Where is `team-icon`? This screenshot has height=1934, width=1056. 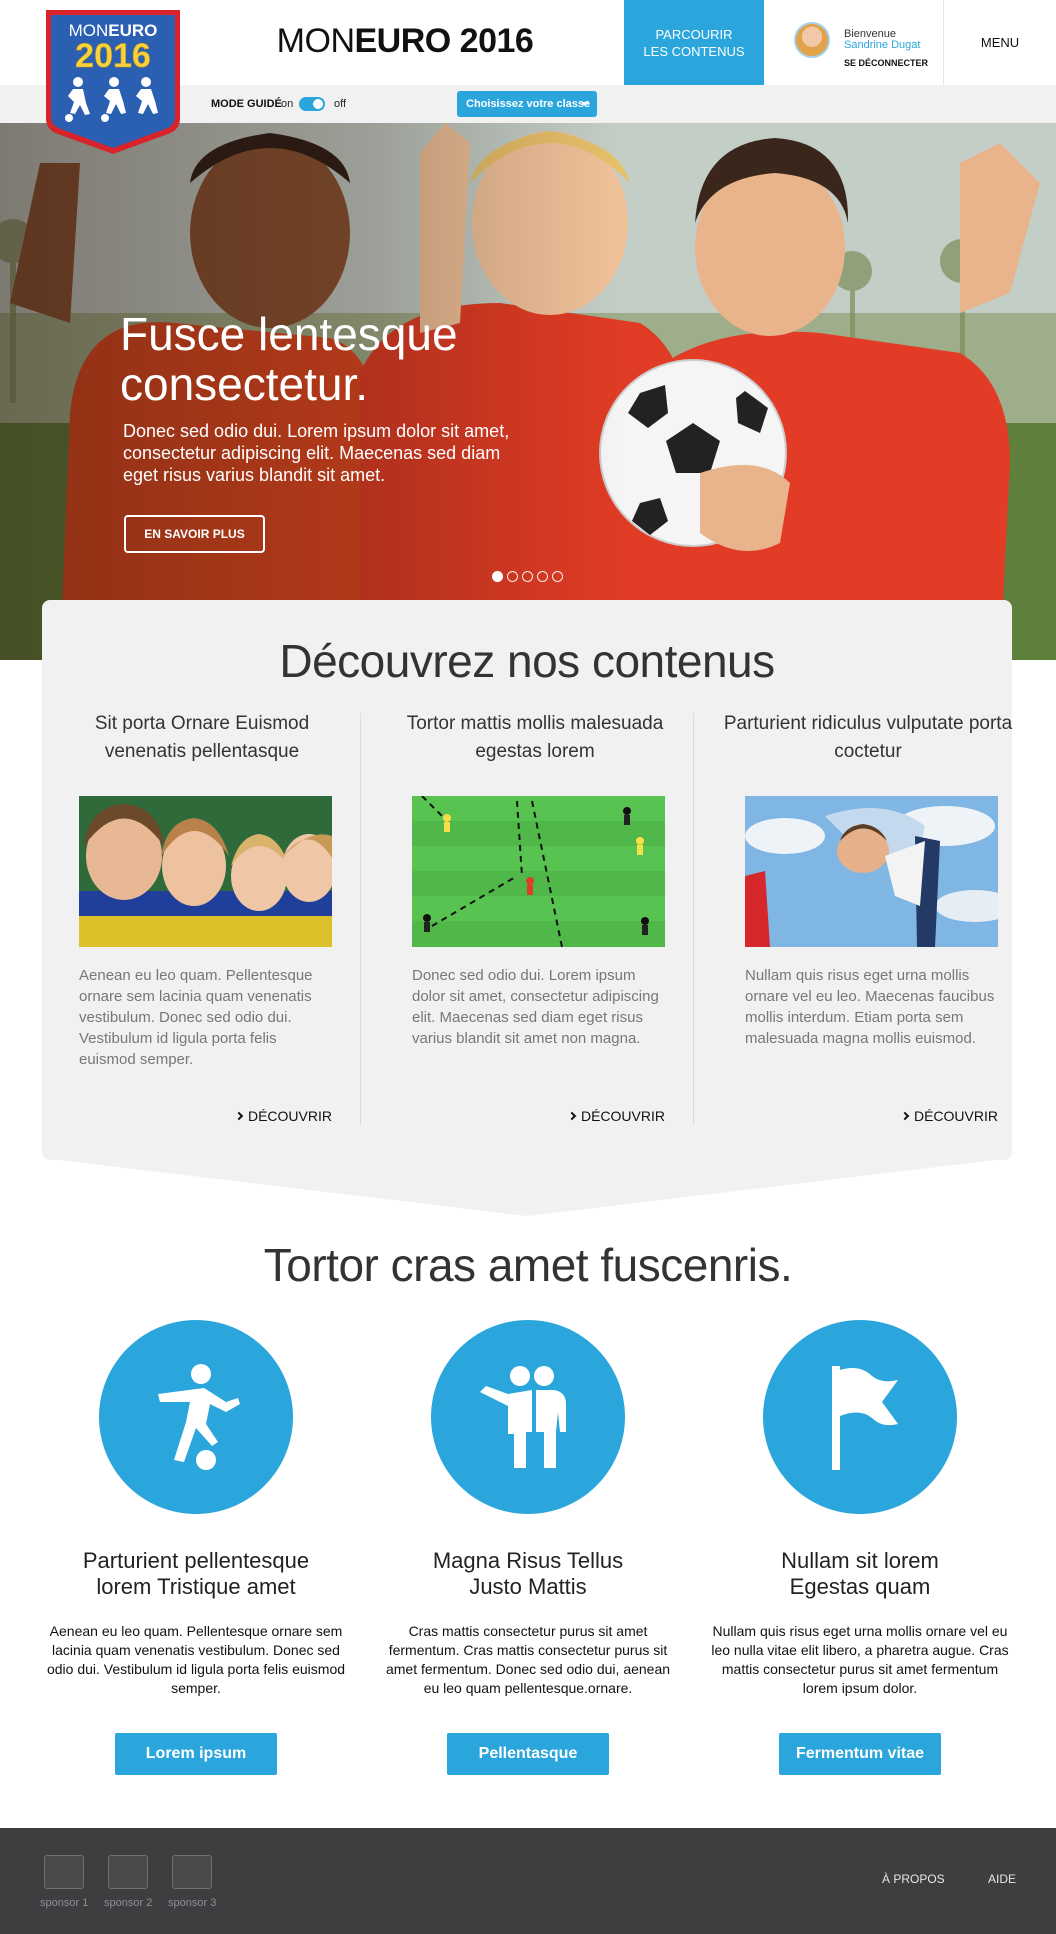
team-icon is located at coordinates (523, 1417).